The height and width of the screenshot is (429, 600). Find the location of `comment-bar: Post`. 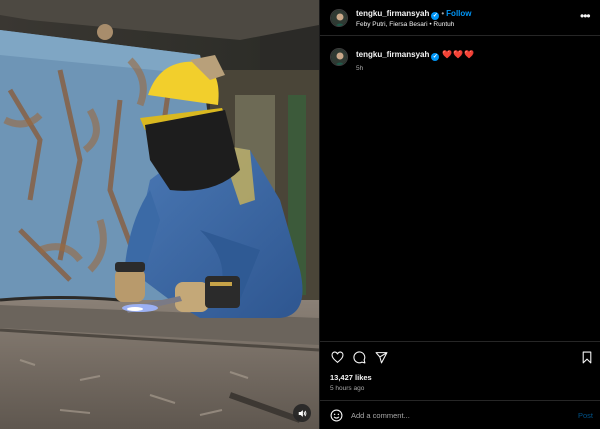

comment-bar: Post is located at coordinates (460, 414).